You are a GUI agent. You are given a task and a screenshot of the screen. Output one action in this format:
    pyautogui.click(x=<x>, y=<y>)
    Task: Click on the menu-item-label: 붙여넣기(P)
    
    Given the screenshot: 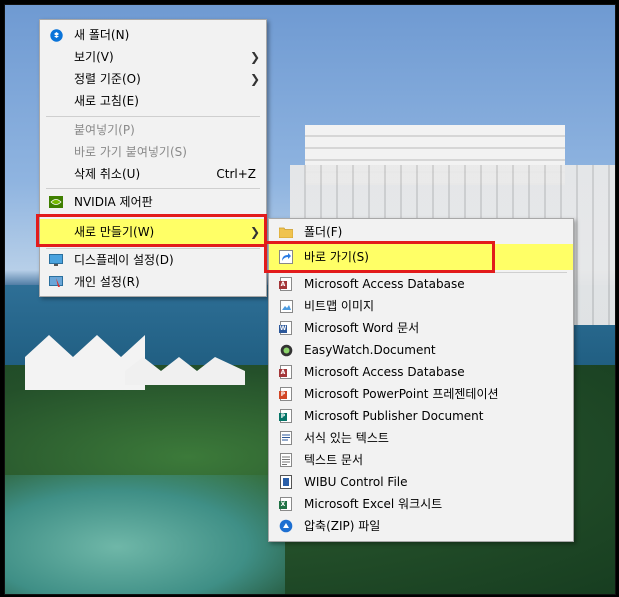 What is the action you would take?
    pyautogui.click(x=104, y=130)
    